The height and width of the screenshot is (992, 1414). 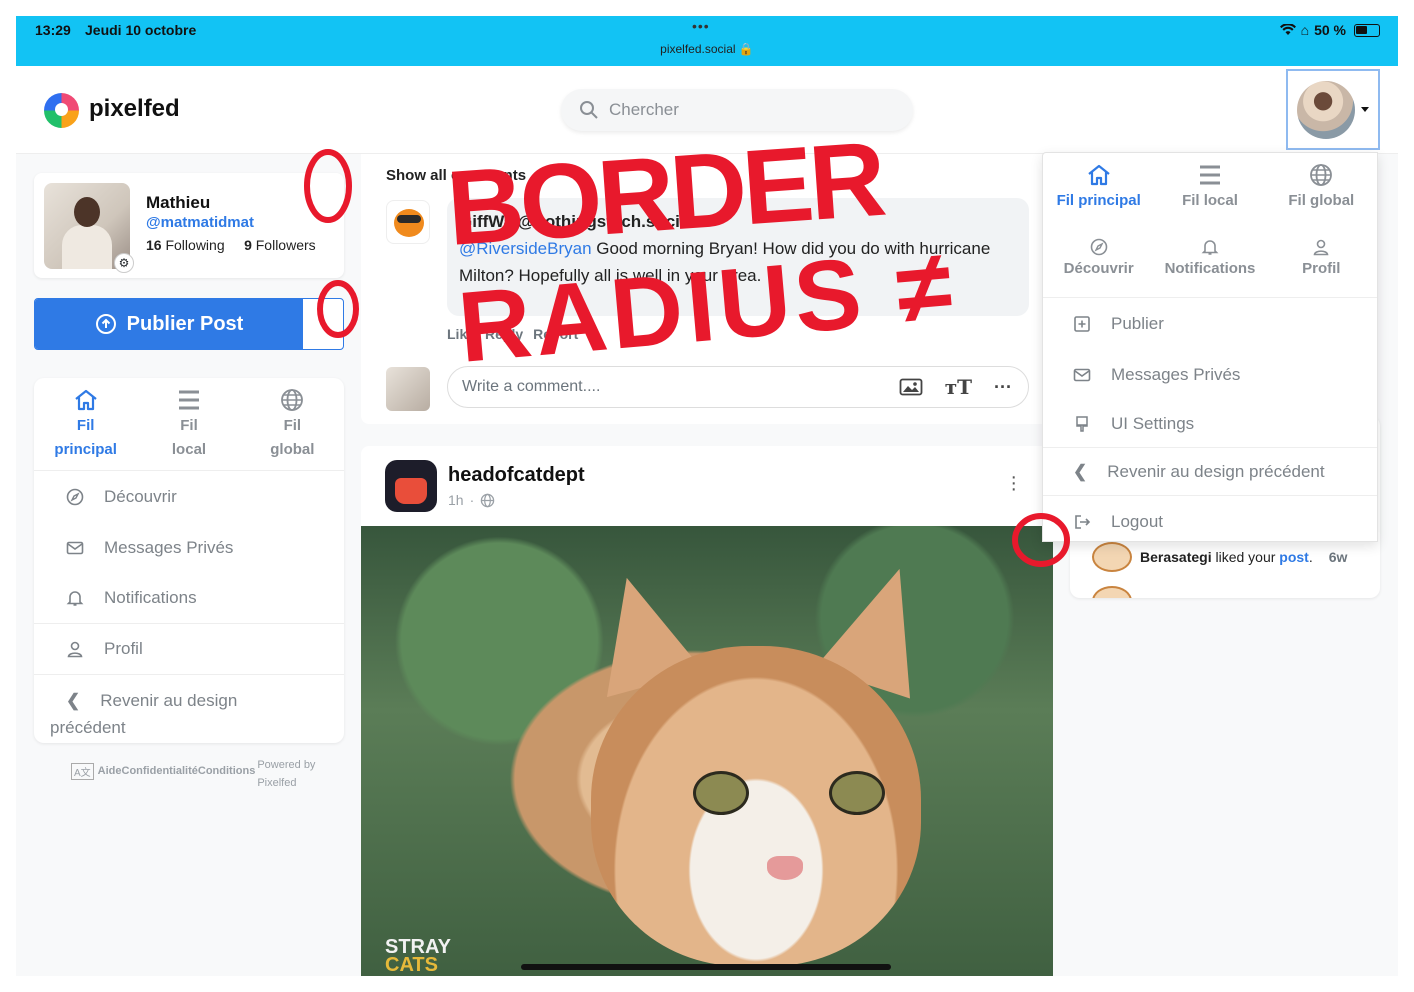 I want to click on following-count: 16, so click(x=154, y=245).